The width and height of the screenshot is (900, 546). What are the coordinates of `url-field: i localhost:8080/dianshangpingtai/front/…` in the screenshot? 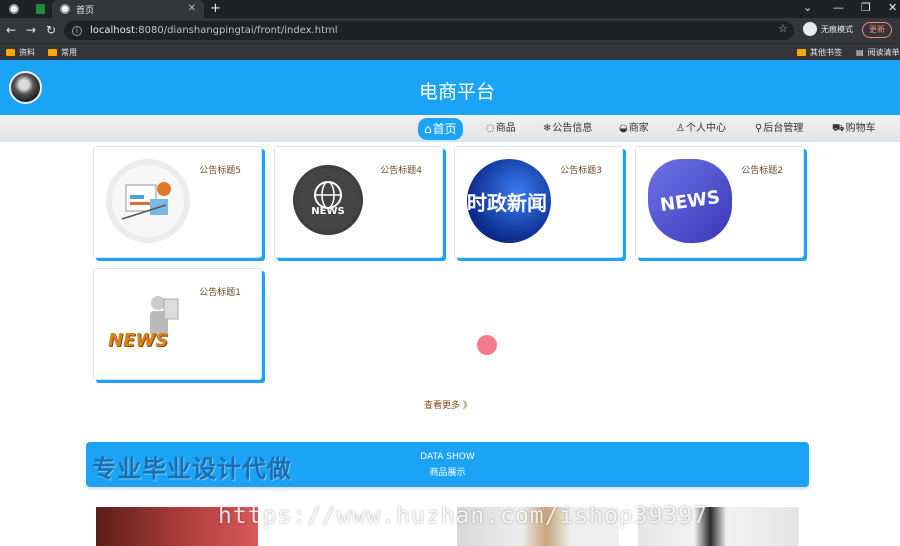 It's located at (429, 30).